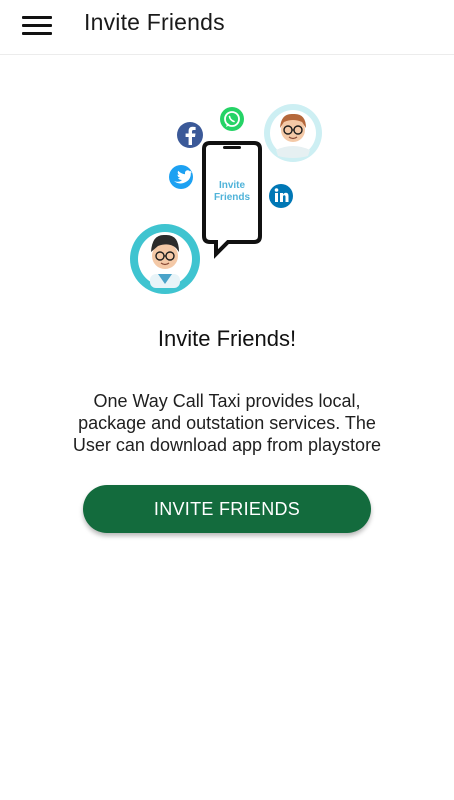 The width and height of the screenshot is (454, 800). I want to click on invite-heading: Invite Friends!, so click(227, 338).